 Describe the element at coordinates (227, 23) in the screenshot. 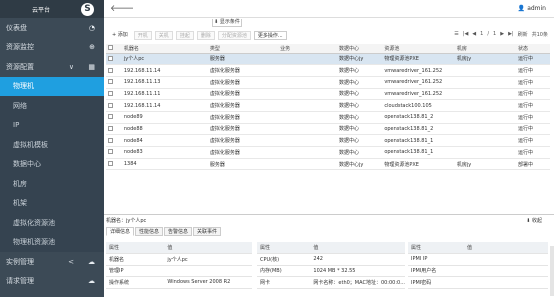

I see `show-conditions-button: ⬇ 显示条件` at that location.